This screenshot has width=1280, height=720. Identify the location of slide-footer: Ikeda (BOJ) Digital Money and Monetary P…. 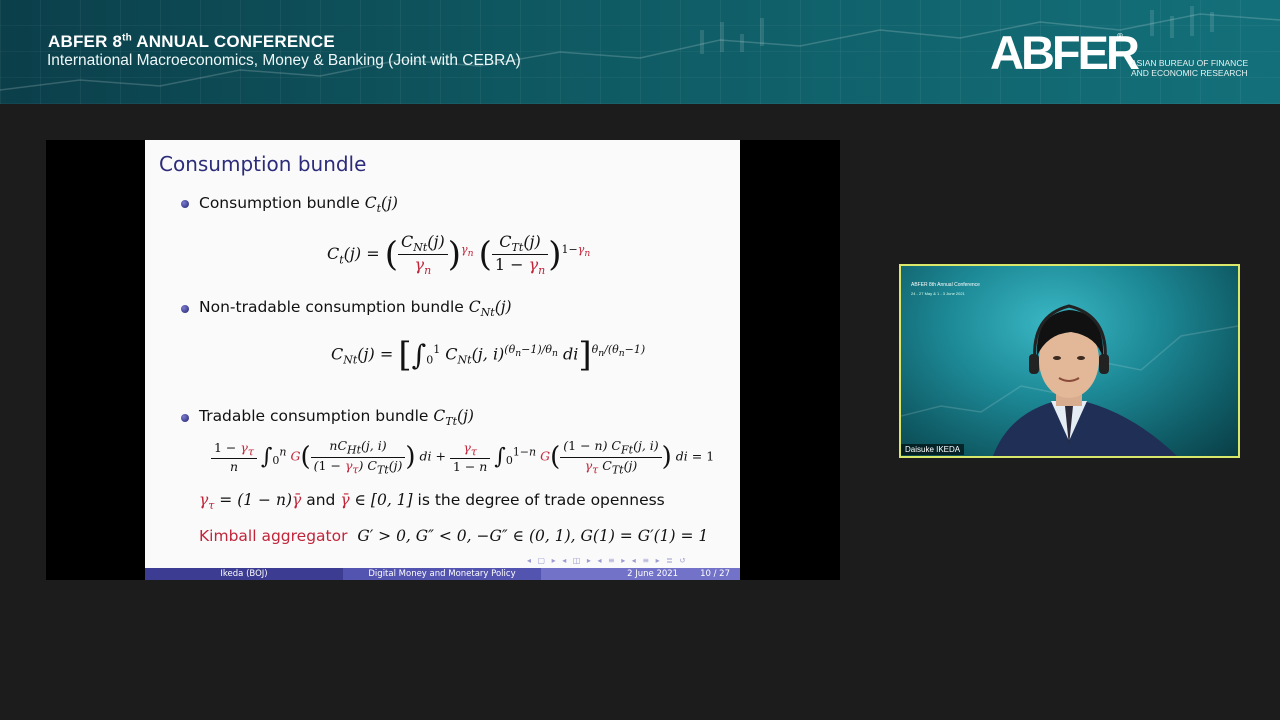
(442, 574).